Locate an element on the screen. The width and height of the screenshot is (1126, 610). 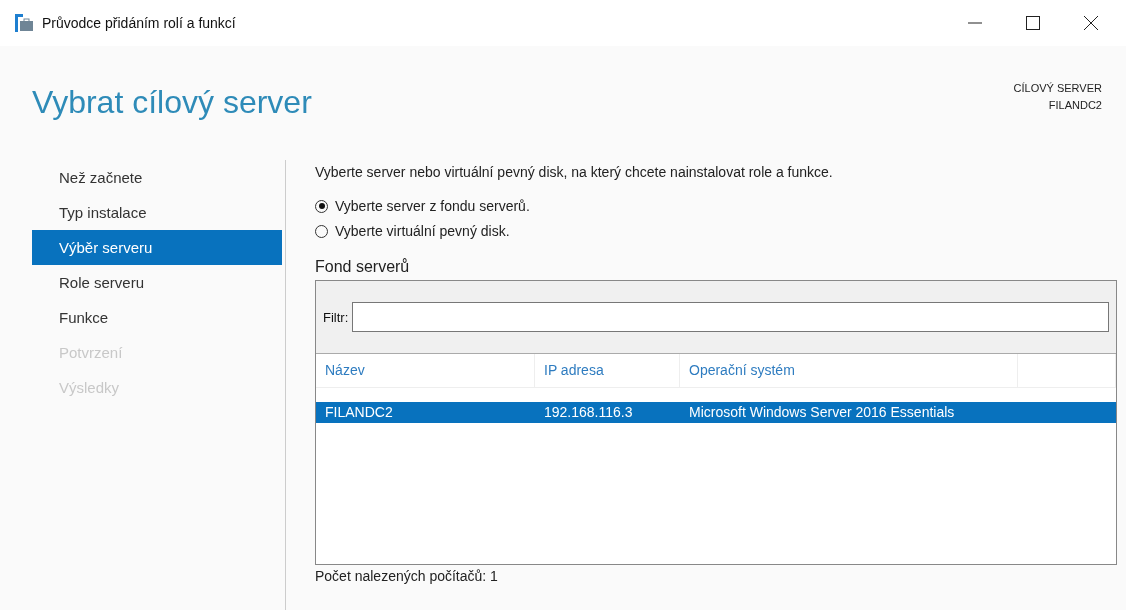
result-count: Počet nalezených počítačů: 1 is located at coordinates (407, 576).